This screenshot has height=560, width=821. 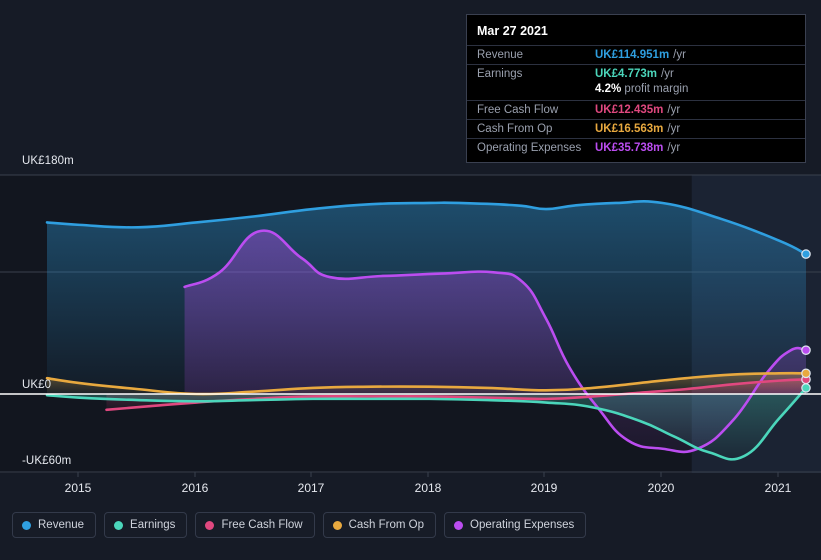 I want to click on revenue-color-dot, so click(x=26, y=525).